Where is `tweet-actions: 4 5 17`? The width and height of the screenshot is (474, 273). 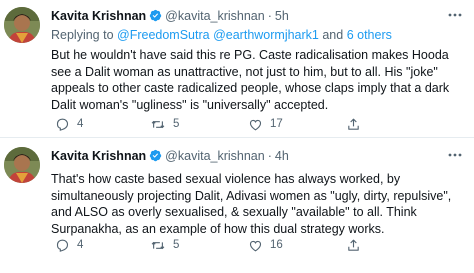
tweet-actions: 4 5 17 is located at coordinates (241, 124).